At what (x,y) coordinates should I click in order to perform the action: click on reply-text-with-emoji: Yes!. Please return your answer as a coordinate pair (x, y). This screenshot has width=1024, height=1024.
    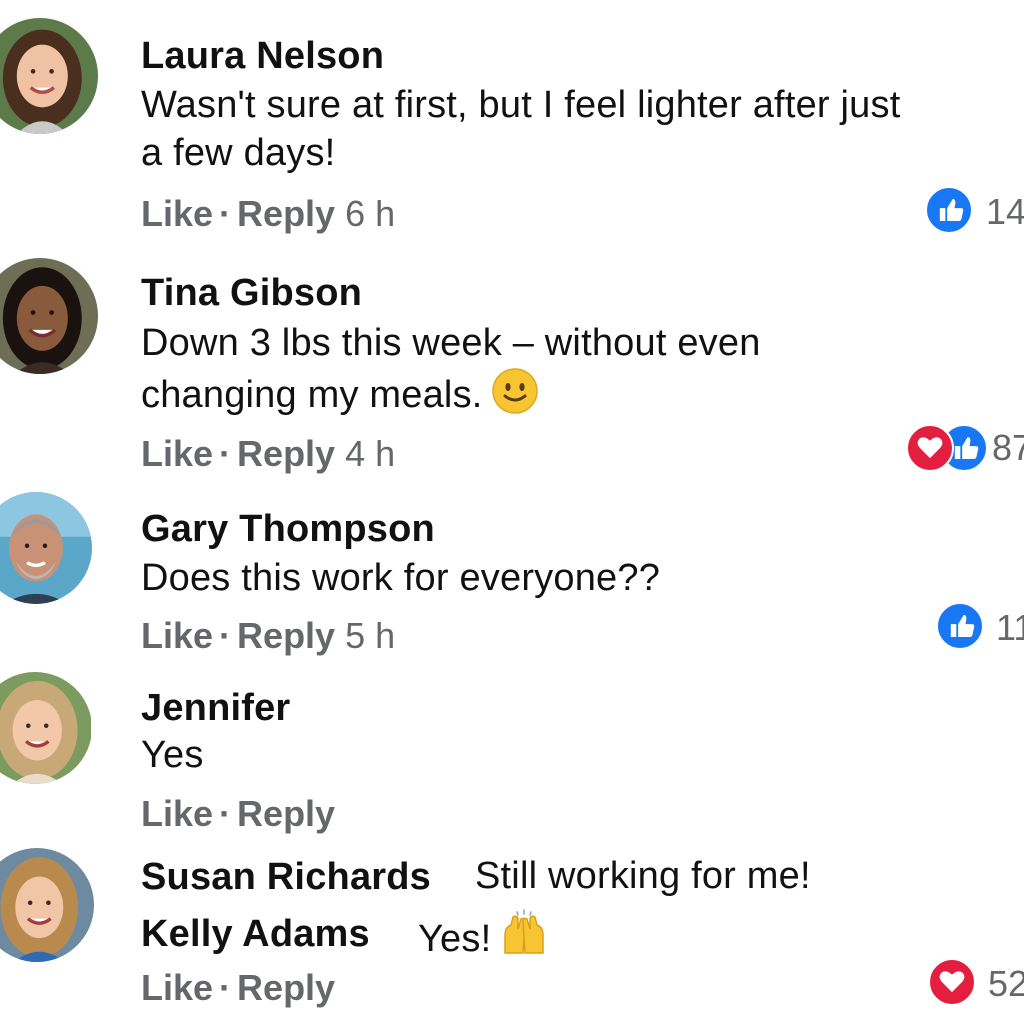
    Looking at the image, I should click on (483, 940).